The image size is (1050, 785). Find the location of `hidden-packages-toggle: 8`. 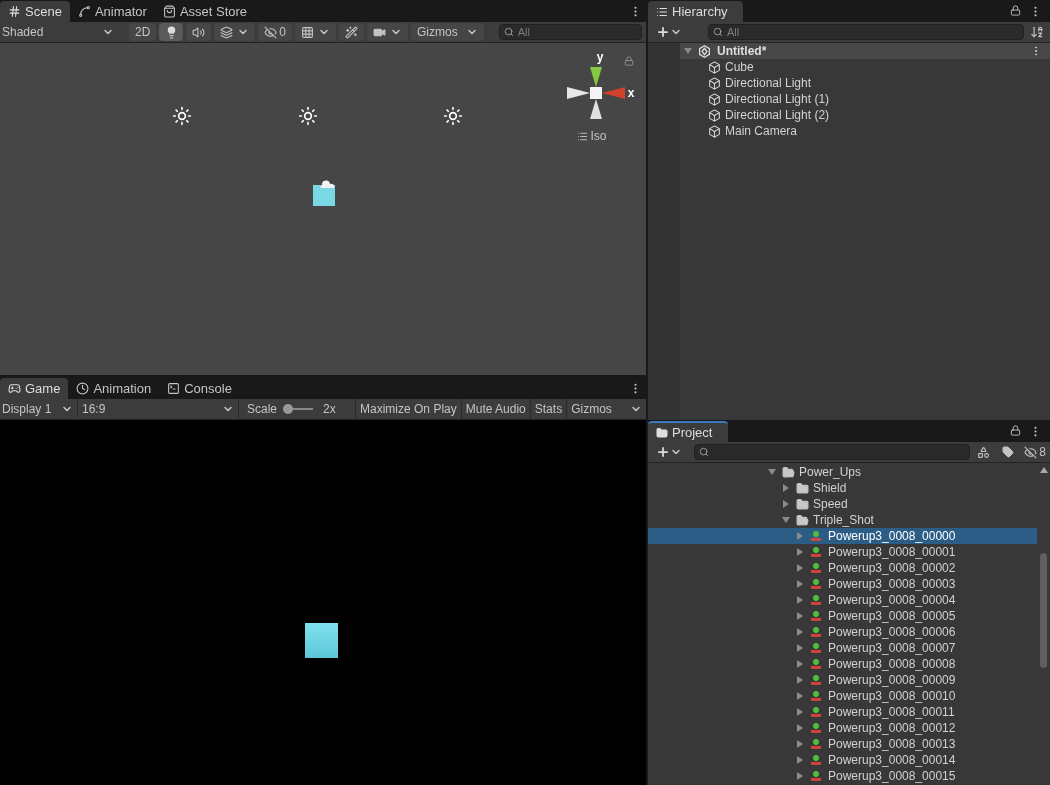

hidden-packages-toggle: 8 is located at coordinates (1035, 452).